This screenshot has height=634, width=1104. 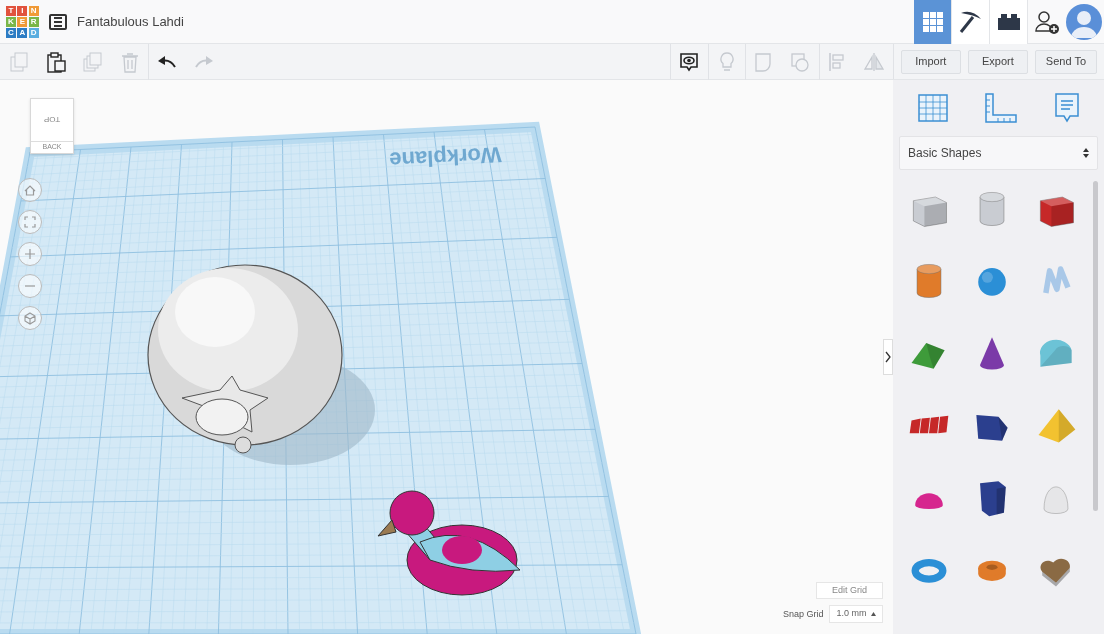 What do you see at coordinates (856, 614) in the screenshot?
I see `snap-grid-dropdown: 1.0 mm` at bounding box center [856, 614].